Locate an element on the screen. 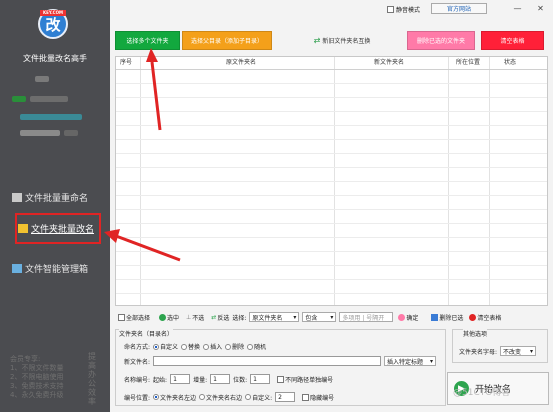 Image resolution: width=553 pixels, height=412 pixels. select-parent-dir-button: 选择父目录（添加子目录） is located at coordinates (227, 40).